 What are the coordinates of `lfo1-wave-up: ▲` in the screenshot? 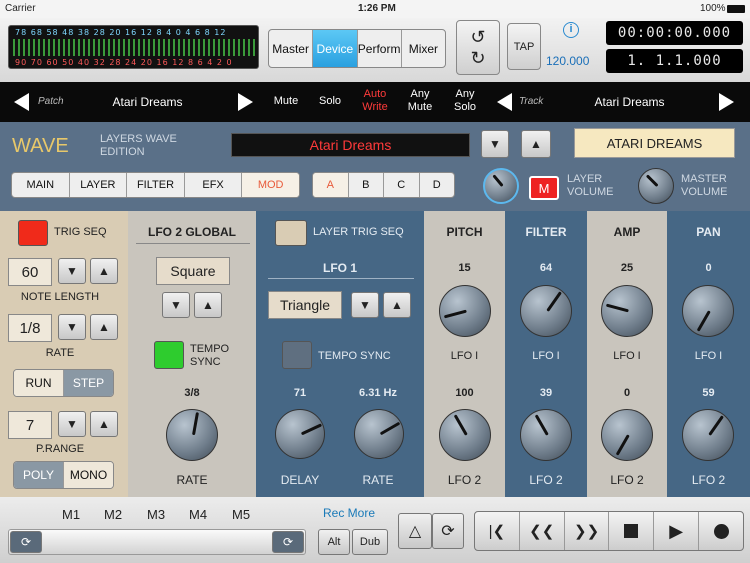 It's located at (397, 305).